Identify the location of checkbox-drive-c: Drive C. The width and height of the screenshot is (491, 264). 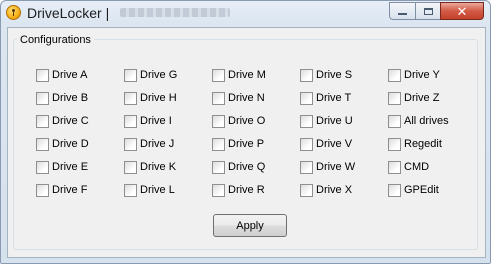
(62, 121).